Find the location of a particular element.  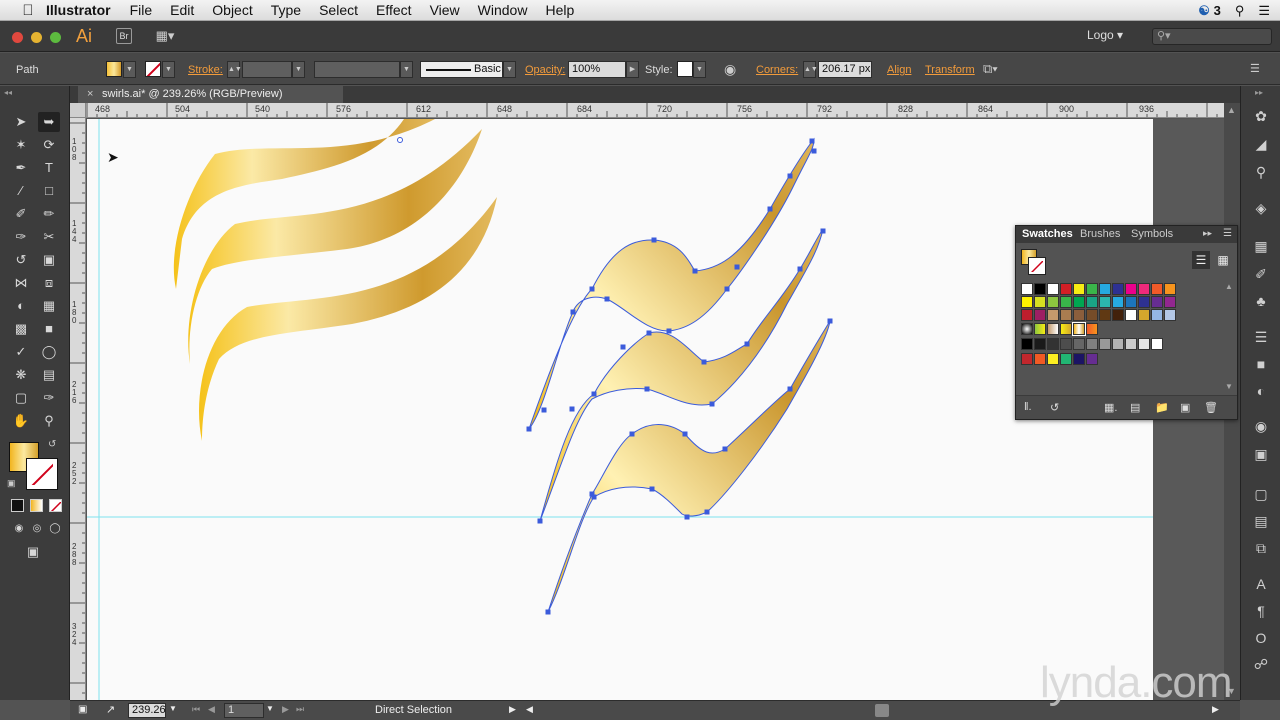

opacity-label: Opacity: is located at coordinates (545, 70).